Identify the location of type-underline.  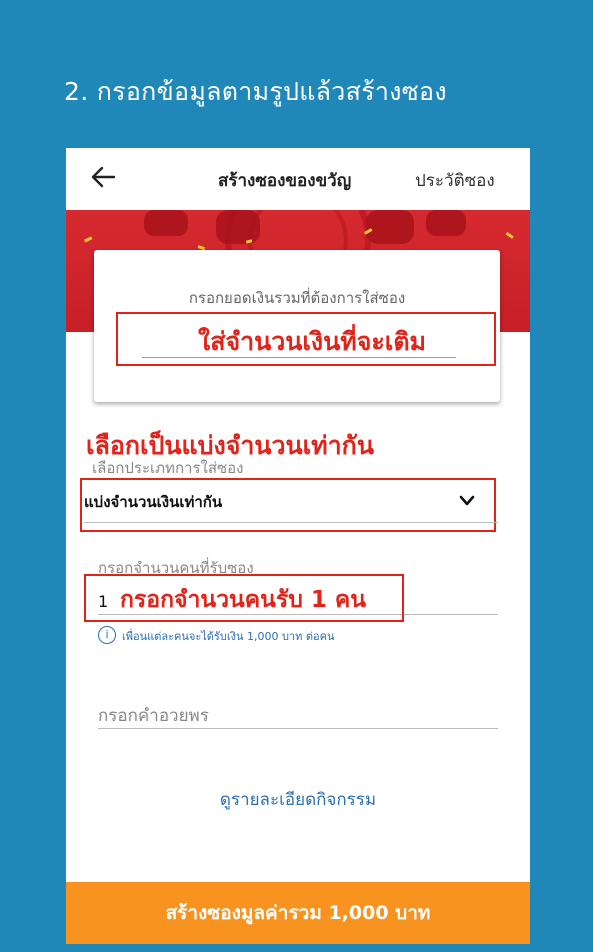
(291, 522).